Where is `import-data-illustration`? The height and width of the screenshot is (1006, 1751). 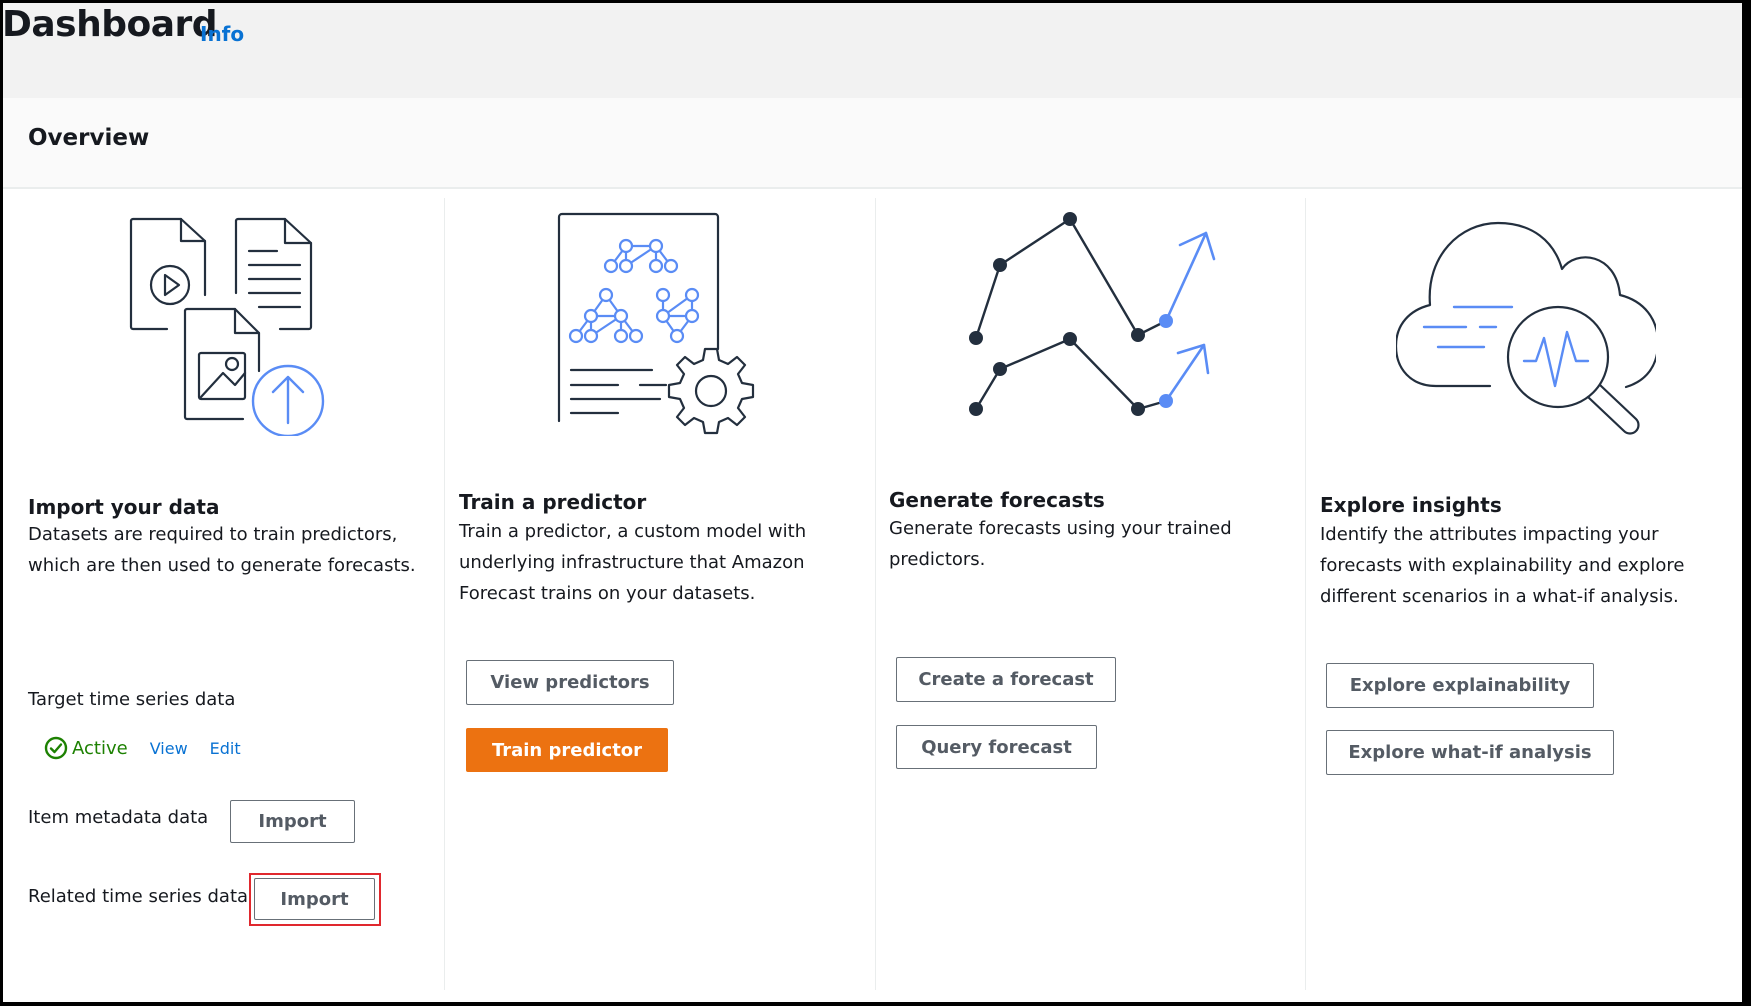
import-data-illustration is located at coordinates (227, 326).